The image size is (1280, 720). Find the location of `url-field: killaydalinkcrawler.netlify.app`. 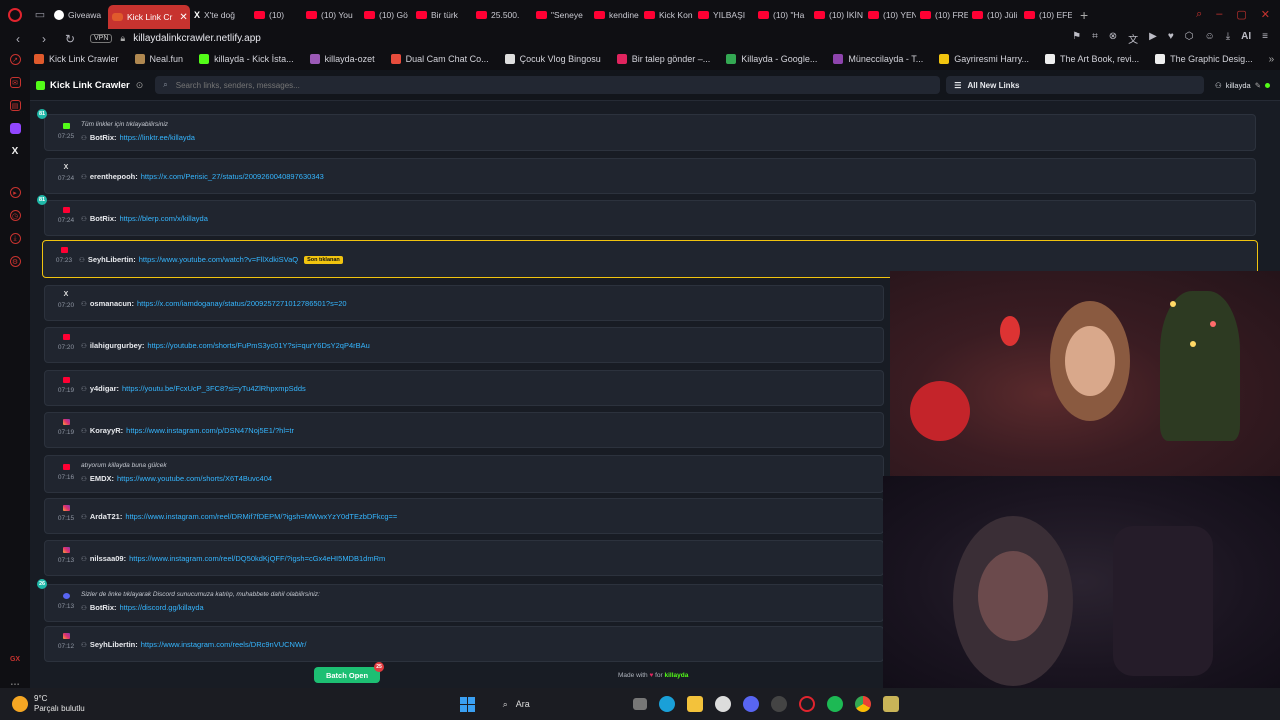

url-field: killaydalinkcrawler.netlify.app is located at coordinates (197, 38).